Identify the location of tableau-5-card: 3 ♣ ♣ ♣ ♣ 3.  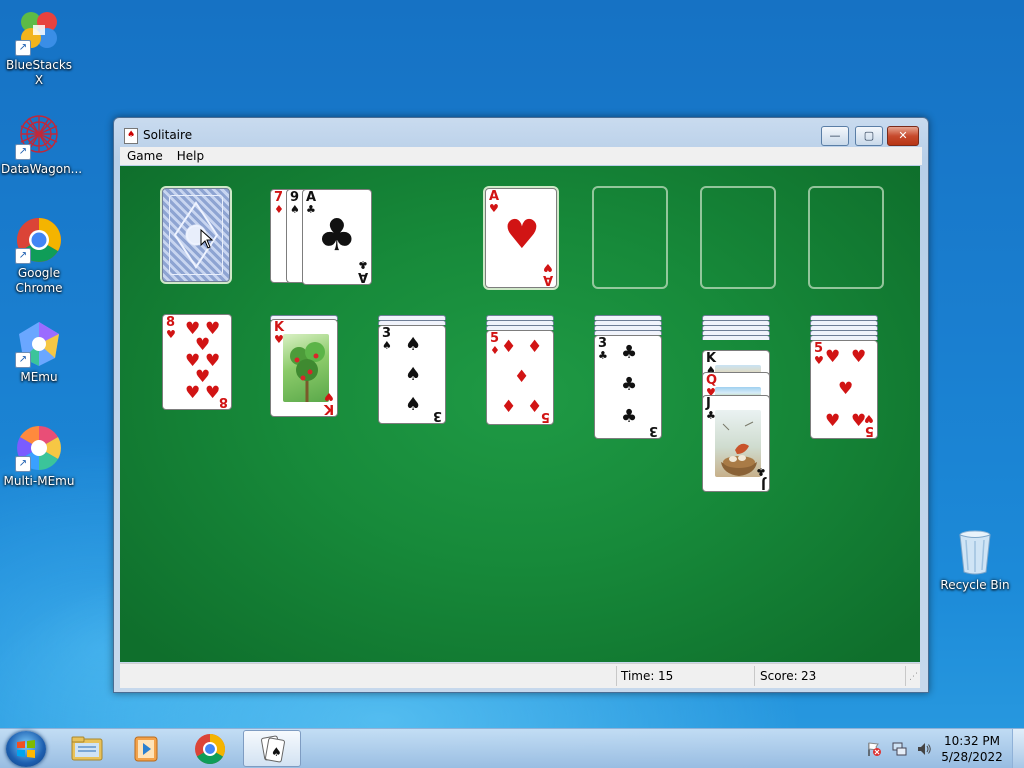
(628, 387).